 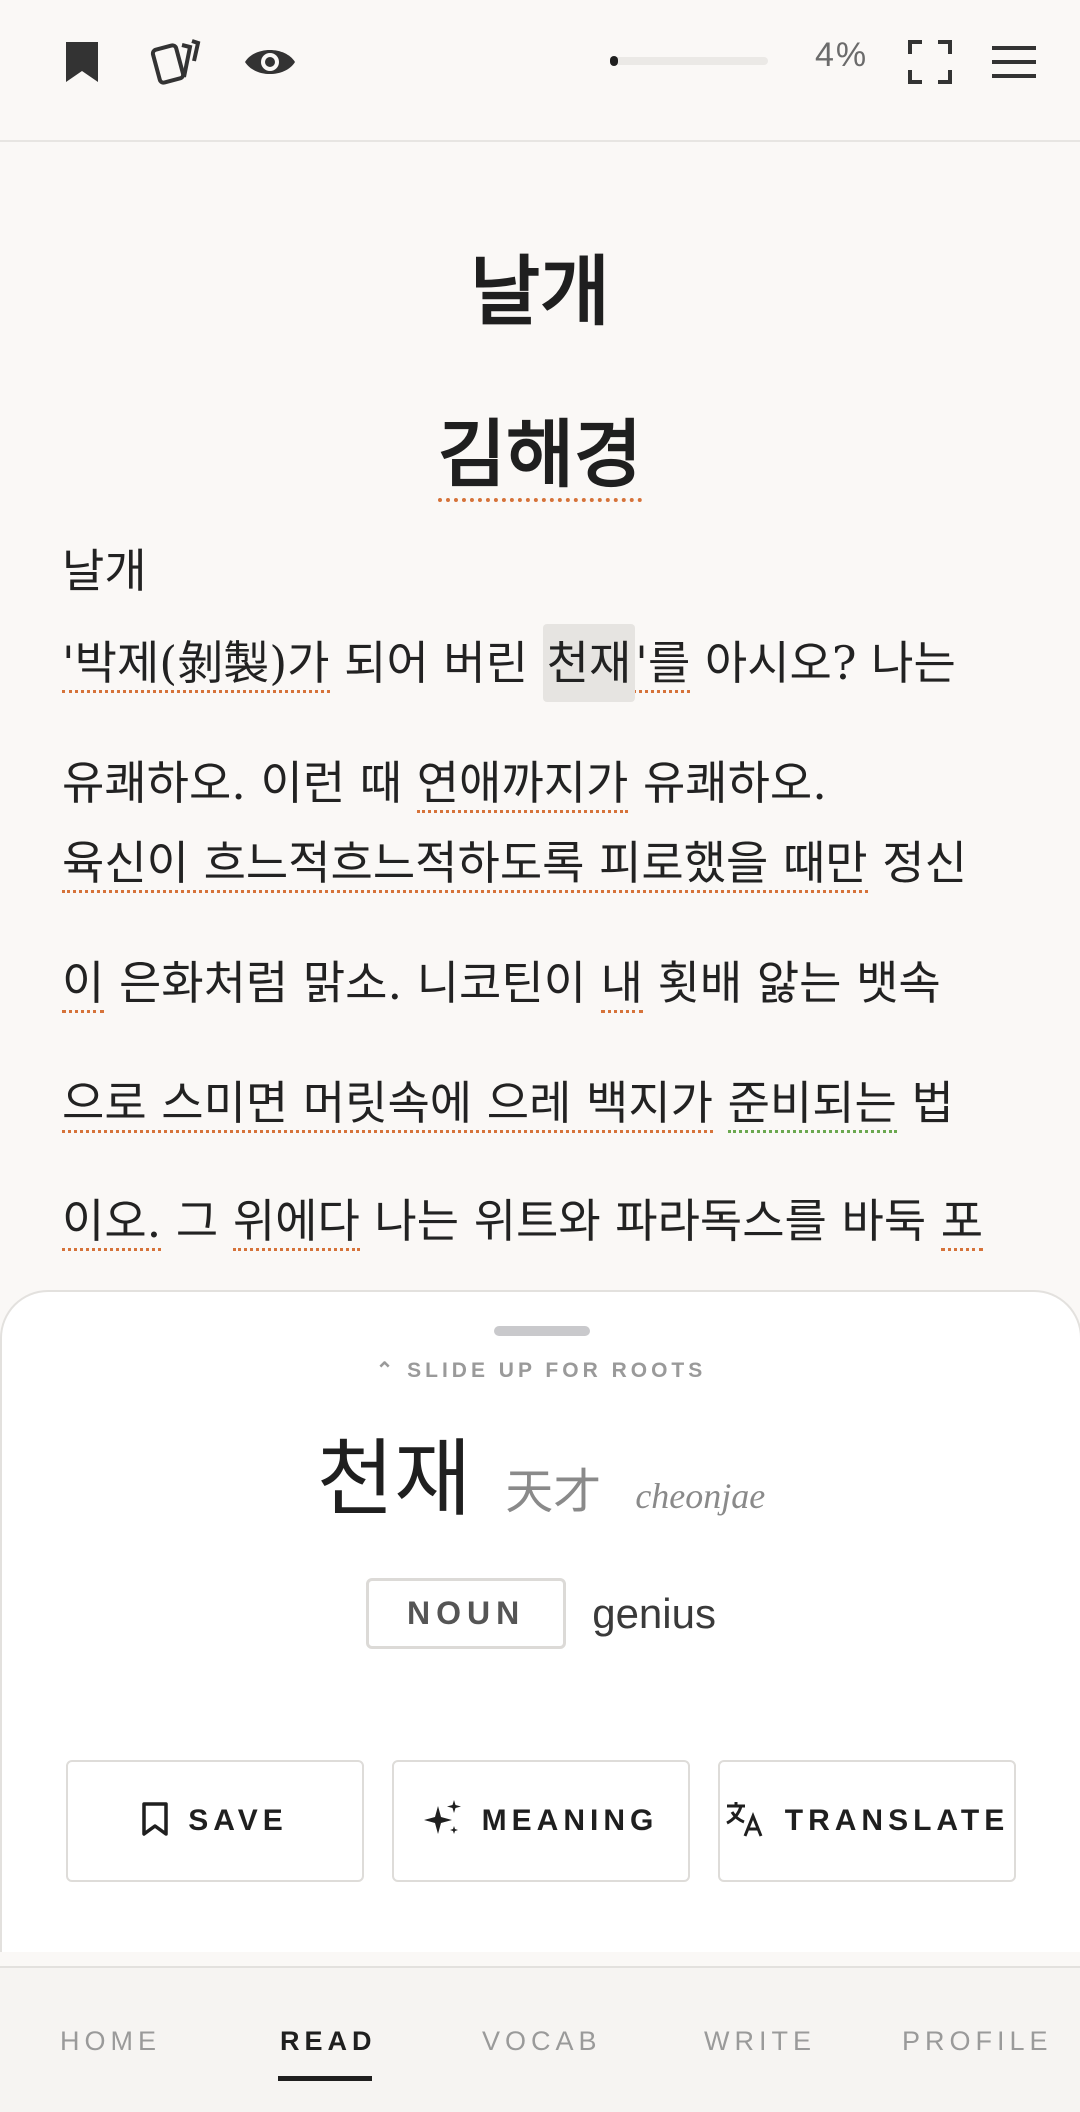 I want to click on menu-icon, so click(x=1014, y=62).